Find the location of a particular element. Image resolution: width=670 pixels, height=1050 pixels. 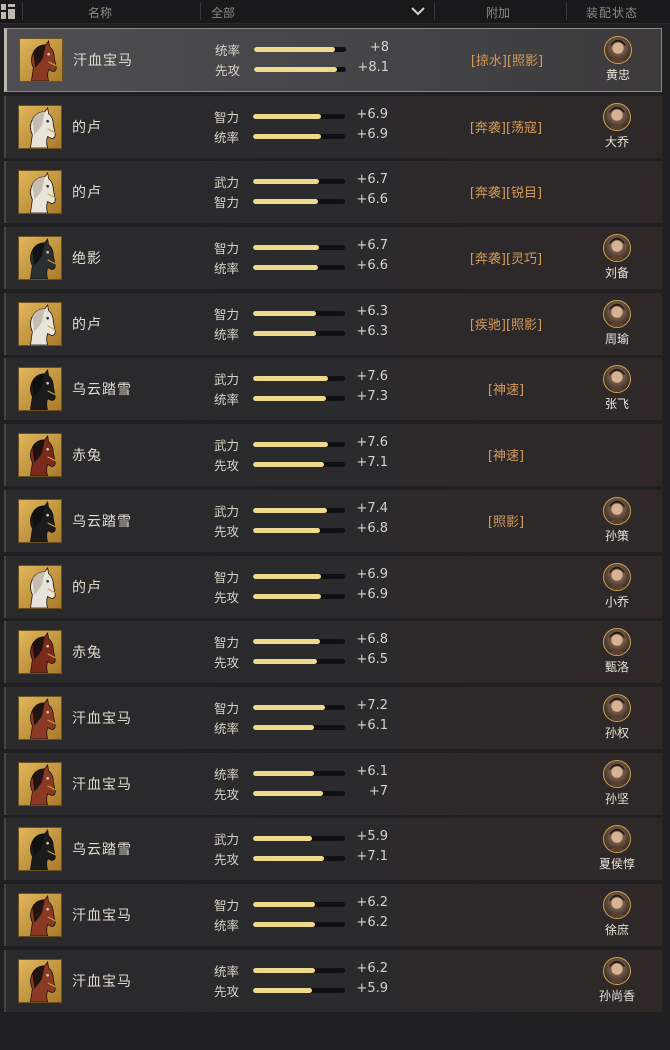

horse-row: 的卢 武力 +6.7 智力 +6.6 [奔袭][锐目] is located at coordinates (333, 192).